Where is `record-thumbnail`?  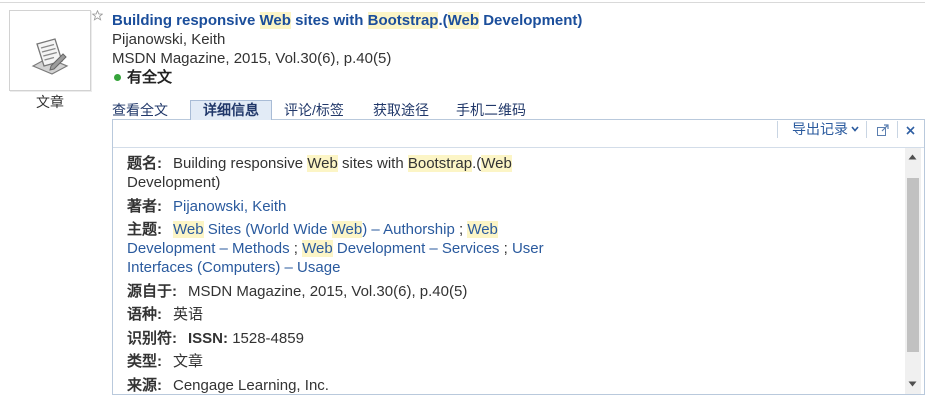 record-thumbnail is located at coordinates (50, 50).